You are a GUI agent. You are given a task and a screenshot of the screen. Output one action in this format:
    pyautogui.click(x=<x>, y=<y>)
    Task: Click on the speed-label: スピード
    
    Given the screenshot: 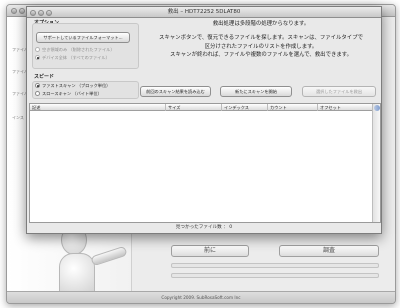 What is the action you would take?
    pyautogui.click(x=44, y=77)
    